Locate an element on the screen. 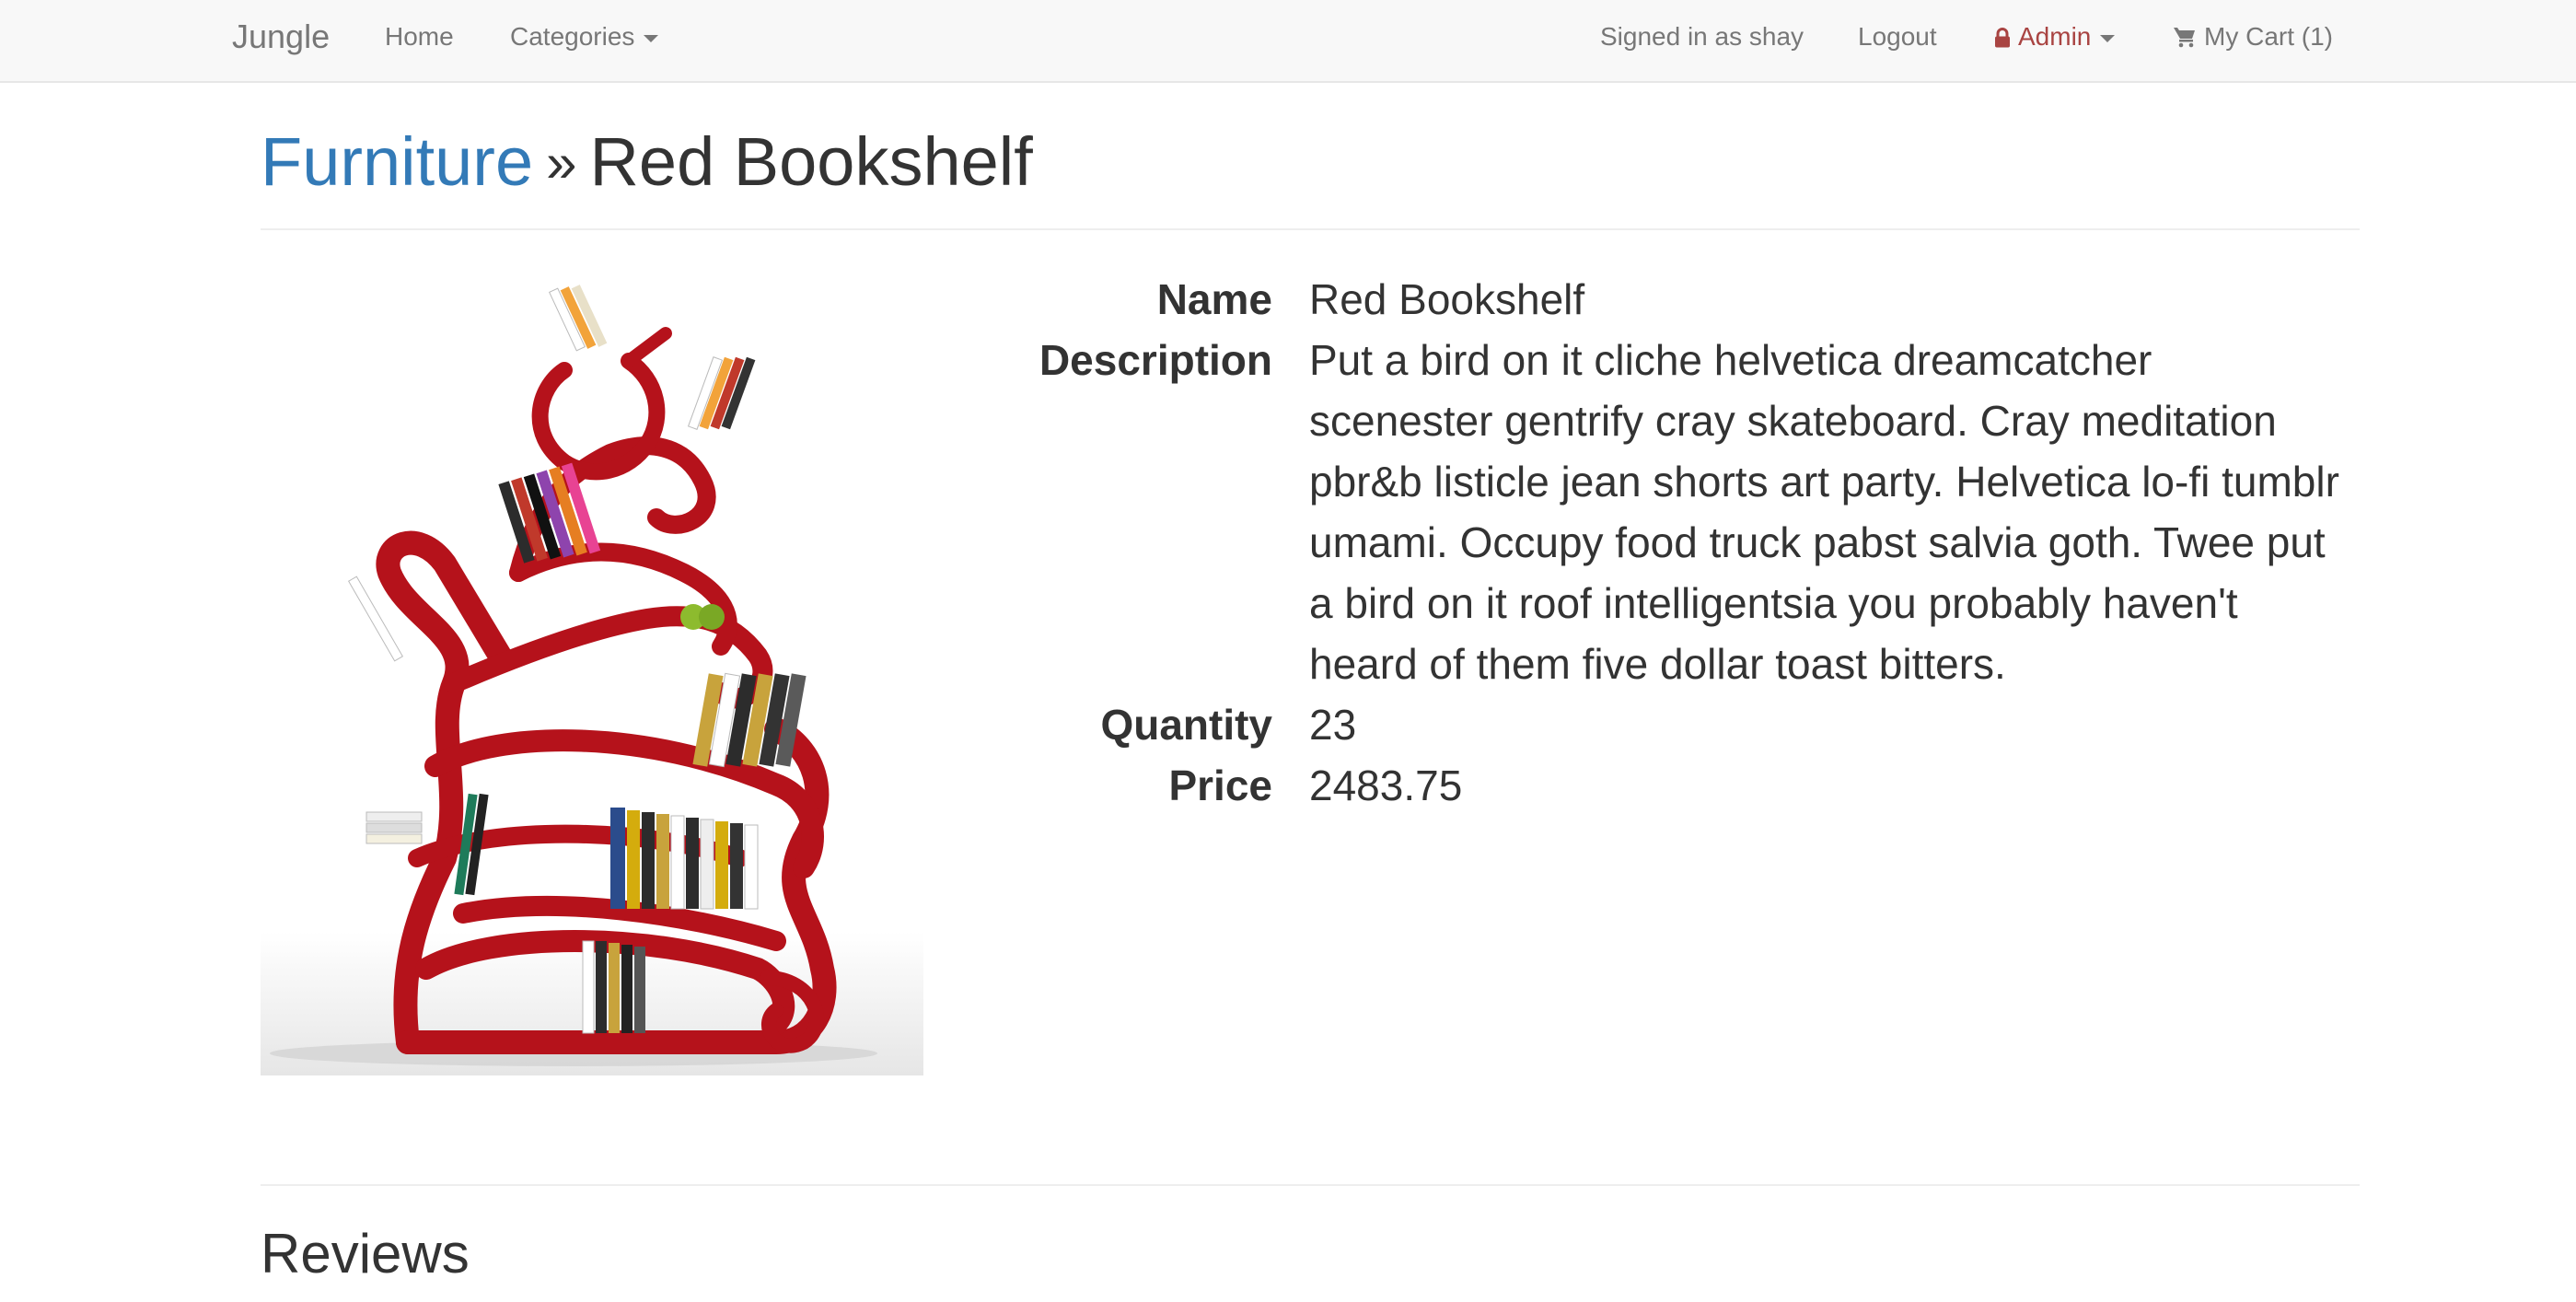  page-title: Furniture» Red Bookshelf is located at coordinates (1310, 162).